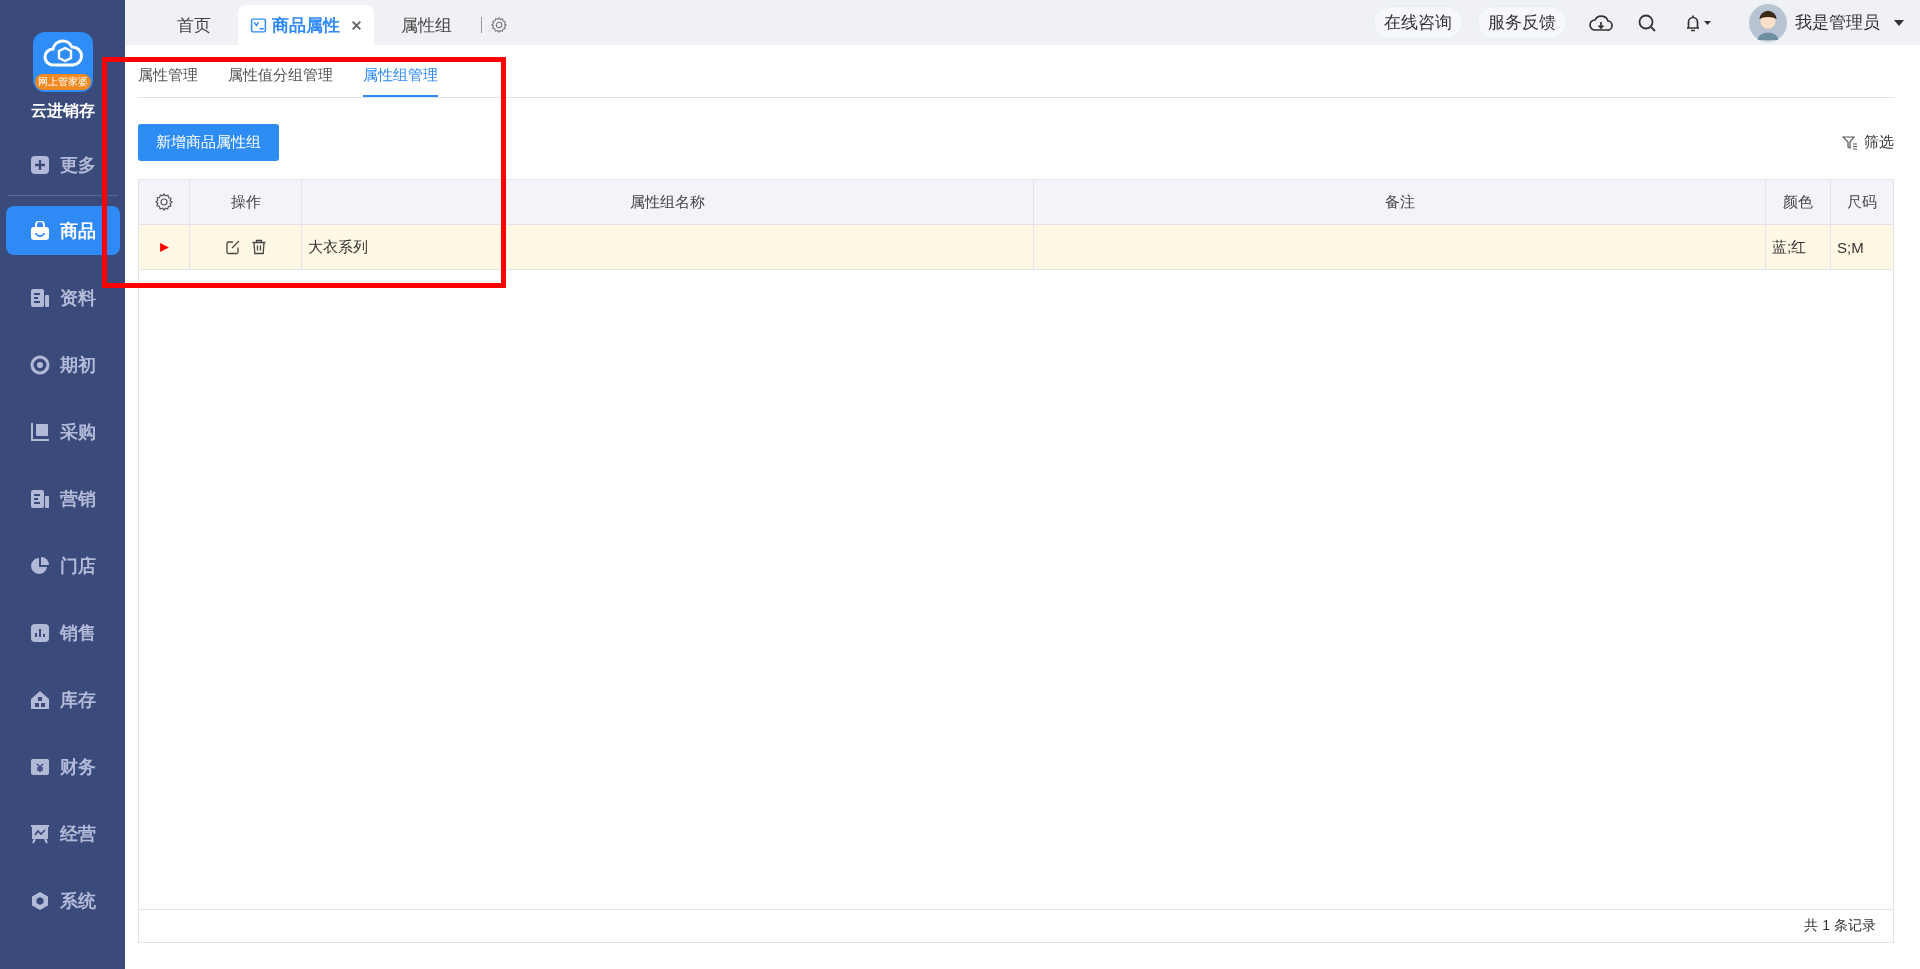  What do you see at coordinates (1601, 22) in the screenshot?
I see `cloud-download-icon` at bounding box center [1601, 22].